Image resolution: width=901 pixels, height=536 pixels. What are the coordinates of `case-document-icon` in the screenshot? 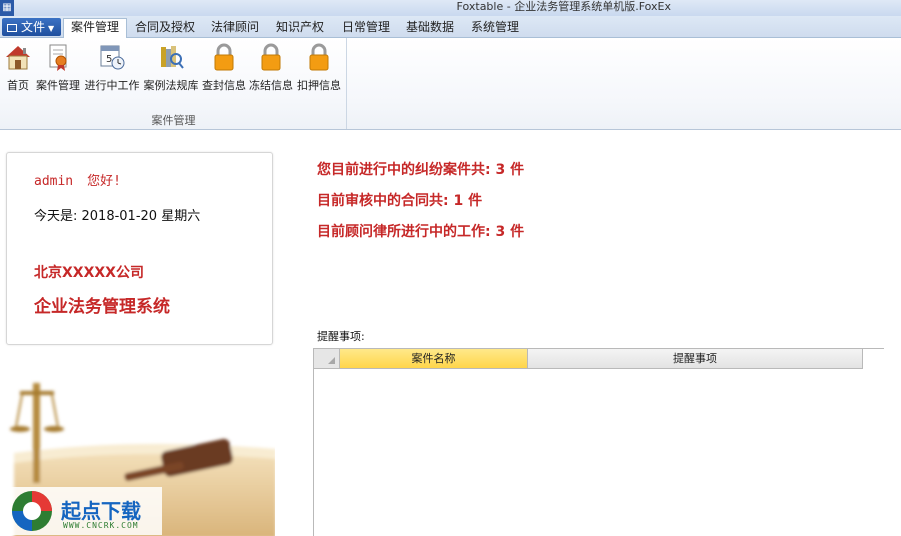 It's located at (58, 57).